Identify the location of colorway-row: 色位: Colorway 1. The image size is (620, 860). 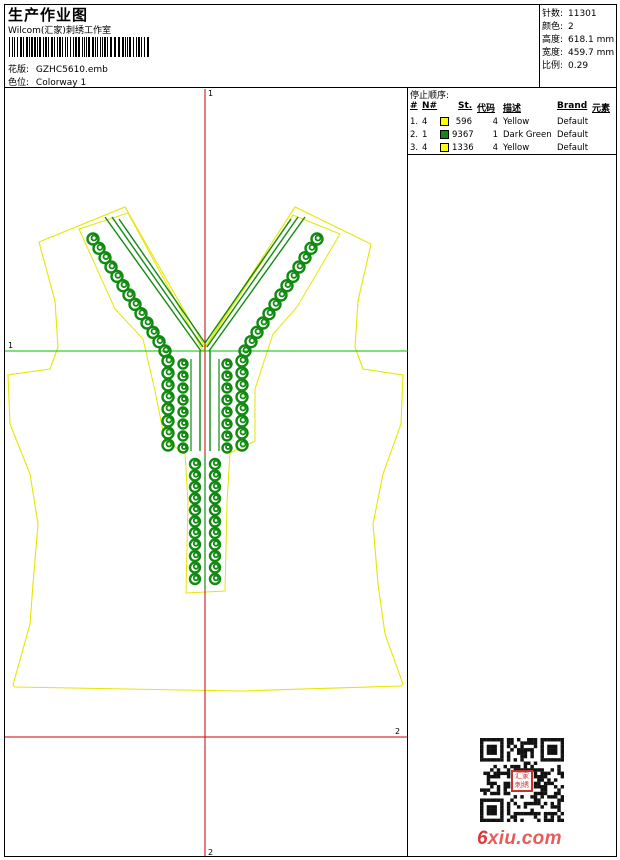
(47, 81).